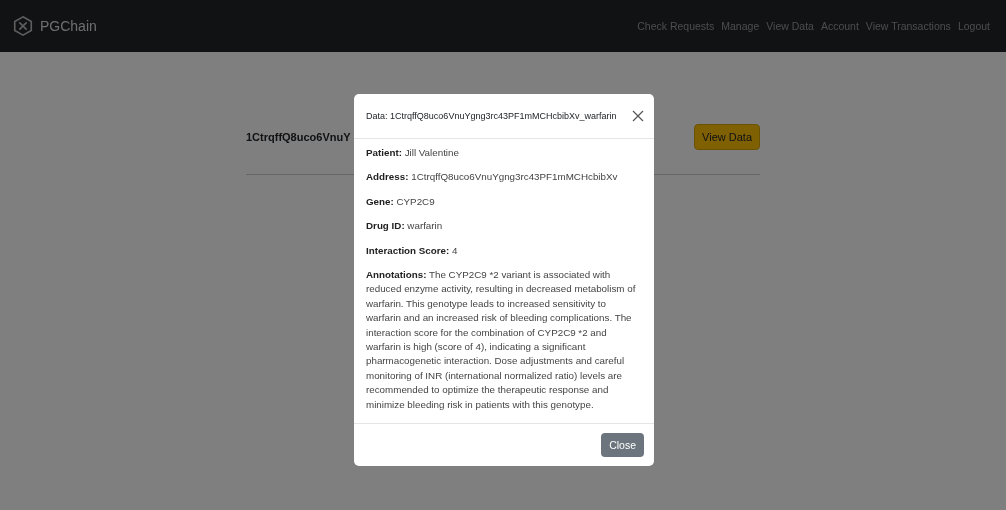 This screenshot has height=510, width=1006. Describe the element at coordinates (622, 445) in the screenshot. I see `close-button: Close` at that location.